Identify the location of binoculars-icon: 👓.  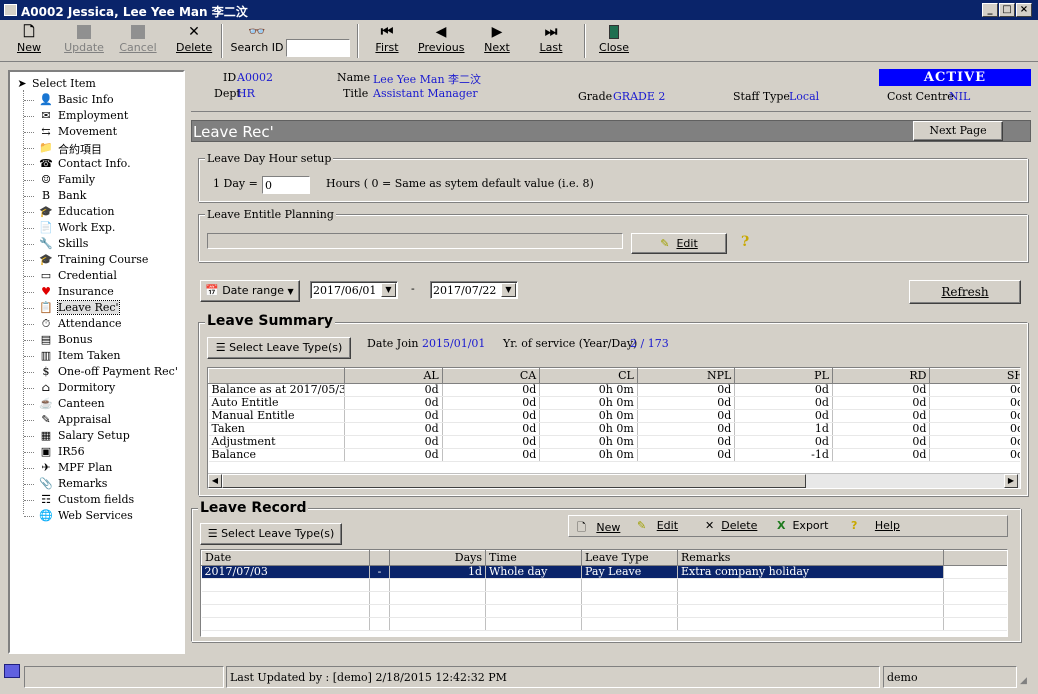
(257, 32).